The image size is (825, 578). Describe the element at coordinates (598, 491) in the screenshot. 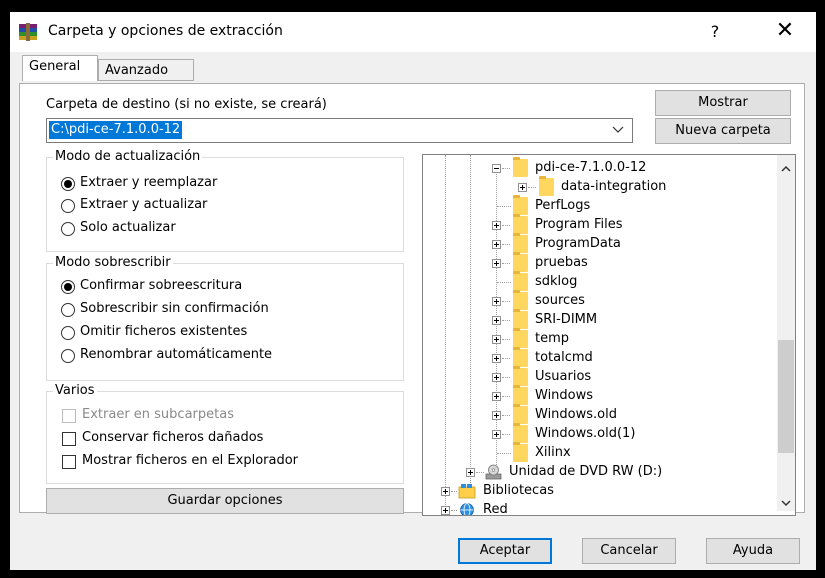

I see `tree-item: Bibliotecas` at that location.